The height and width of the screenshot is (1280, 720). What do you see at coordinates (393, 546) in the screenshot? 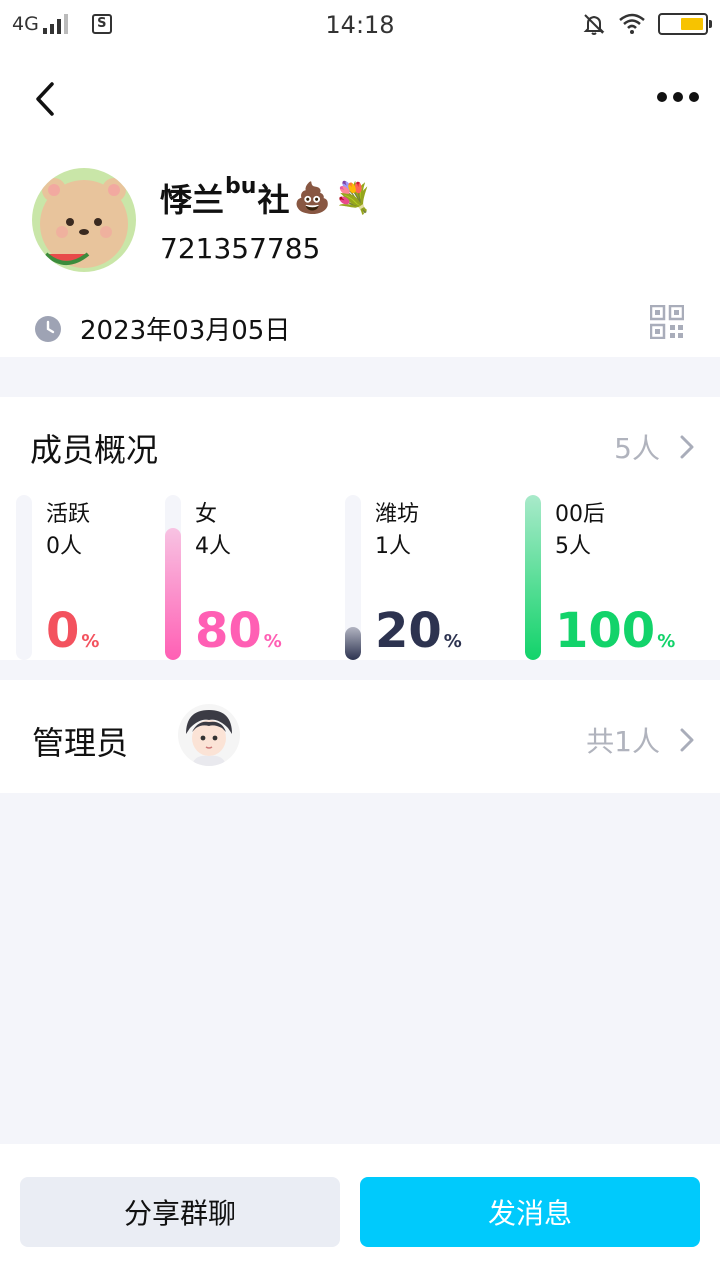
I see `stat-count: 1人` at bounding box center [393, 546].